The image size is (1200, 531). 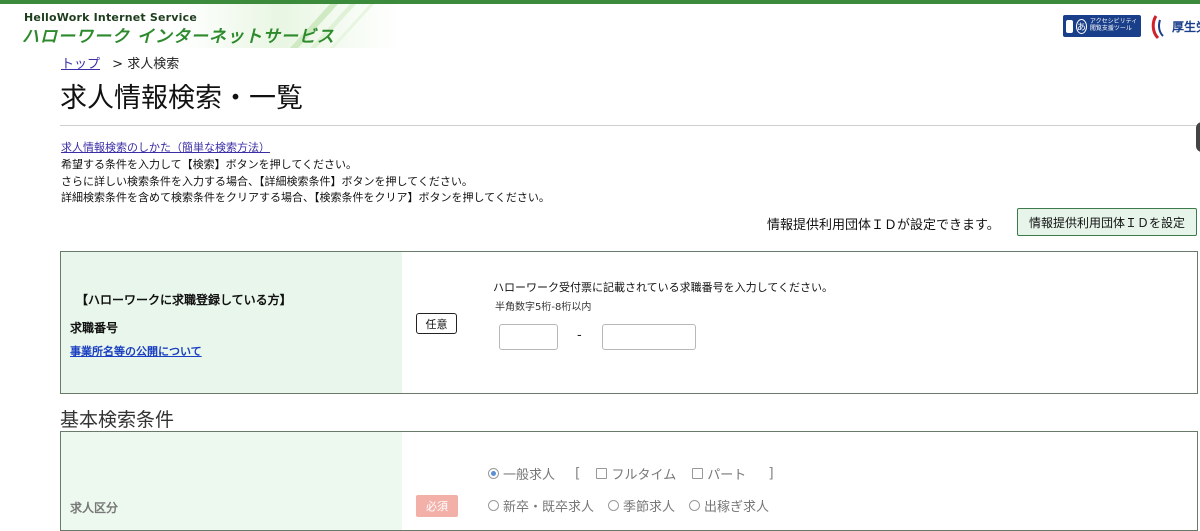 What do you see at coordinates (663, 287) in the screenshot?
I see `job-seeker-number-description: ハローワーク受付票に記載されている求職番号を入力してください。` at bounding box center [663, 287].